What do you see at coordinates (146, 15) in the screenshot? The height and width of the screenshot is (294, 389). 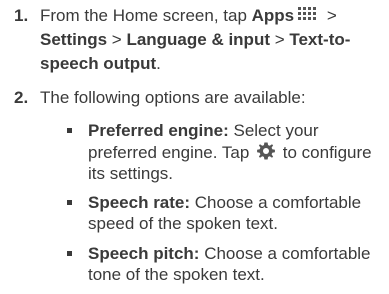 I see `step-1-intro: From the Home screen, tap` at bounding box center [146, 15].